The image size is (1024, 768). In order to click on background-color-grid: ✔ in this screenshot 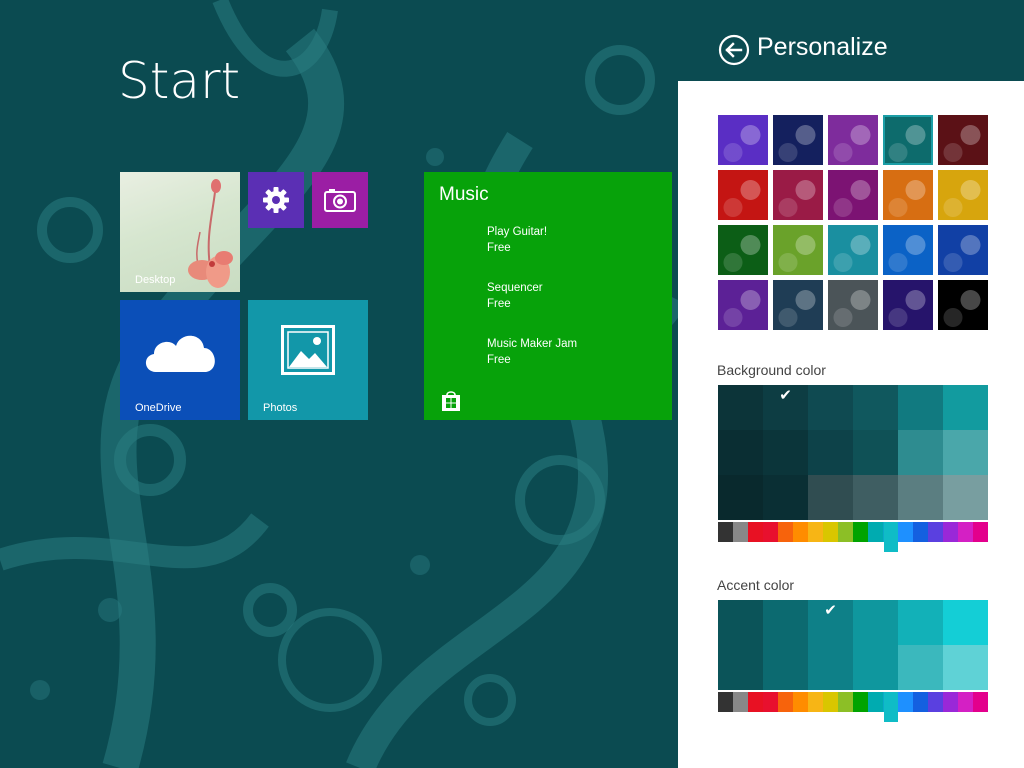, I will do `click(853, 452)`.